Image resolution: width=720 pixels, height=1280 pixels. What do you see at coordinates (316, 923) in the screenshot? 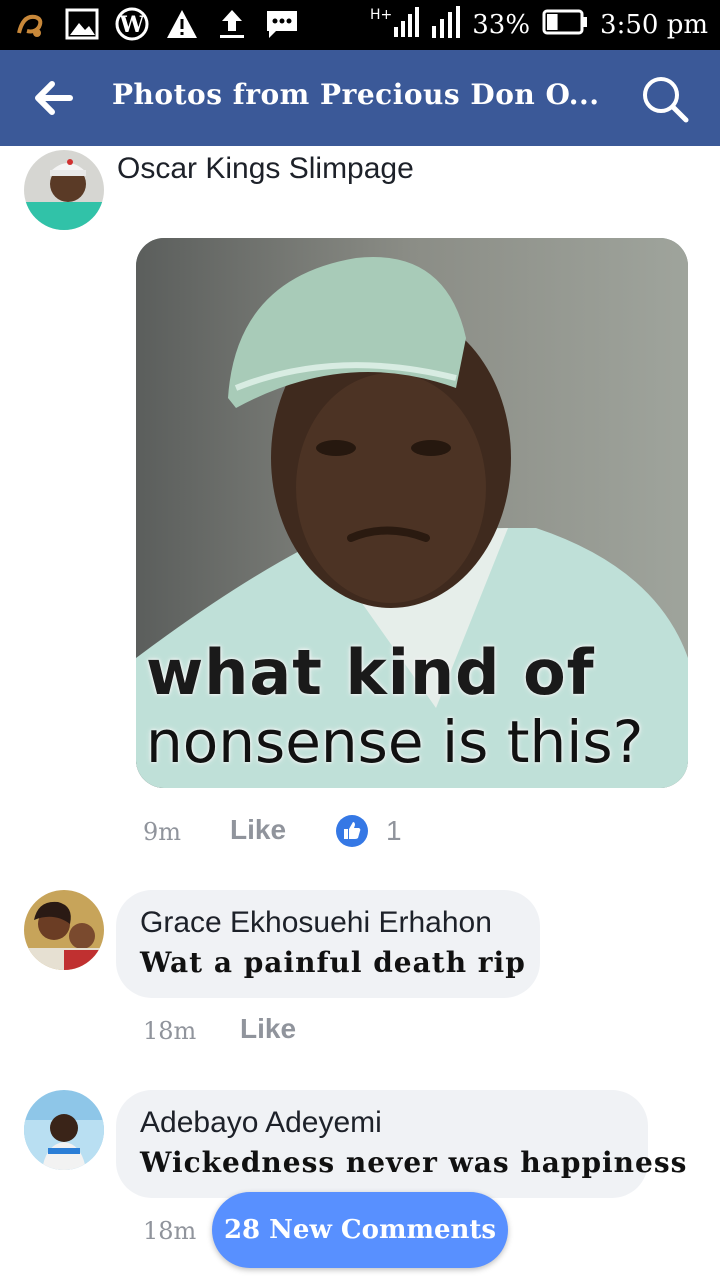
I see `commenter-name: Grace Ekhosuehi Erhahon` at bounding box center [316, 923].